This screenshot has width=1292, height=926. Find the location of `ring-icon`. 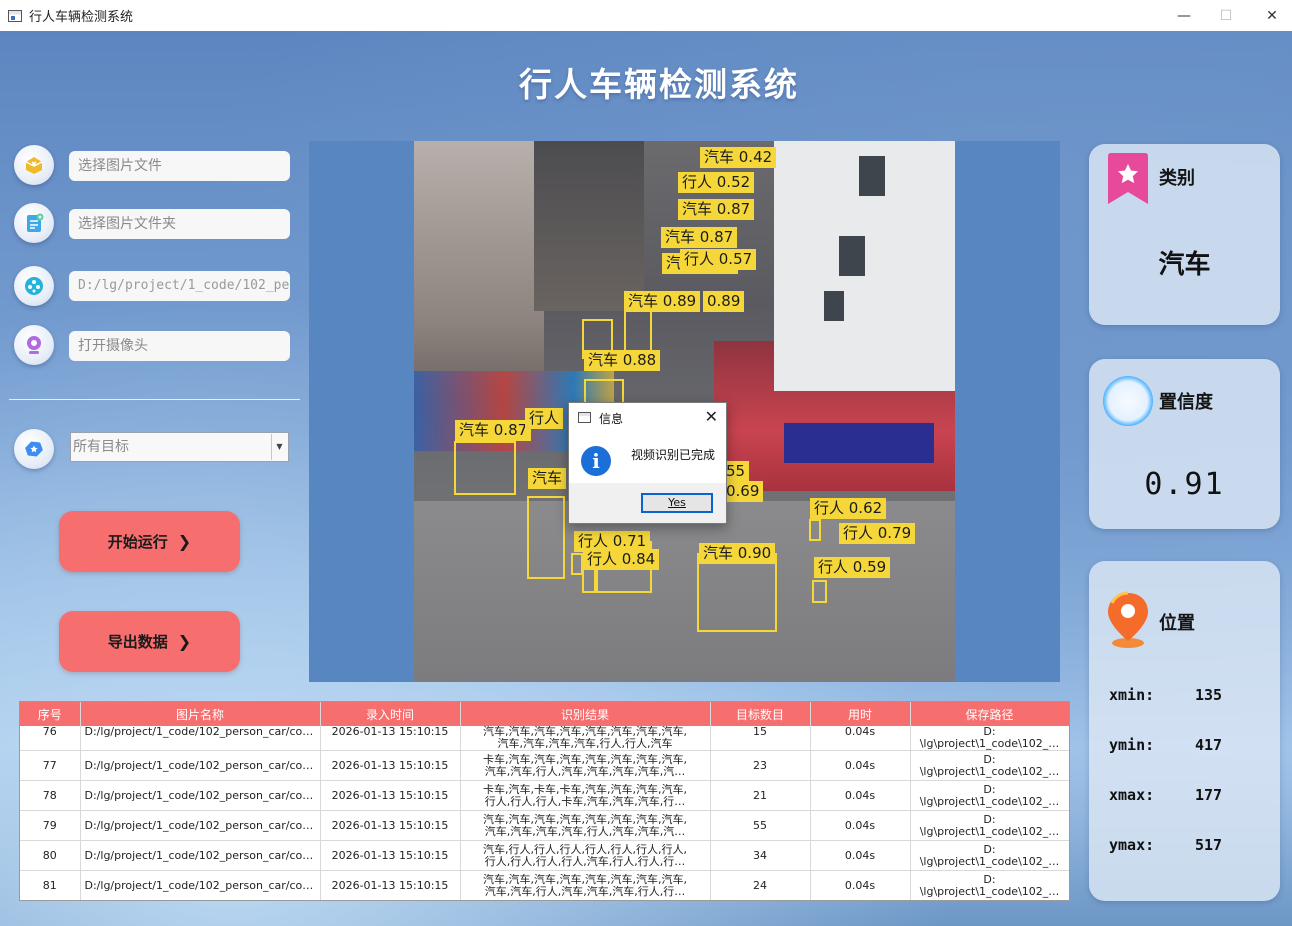

ring-icon is located at coordinates (1128, 401).